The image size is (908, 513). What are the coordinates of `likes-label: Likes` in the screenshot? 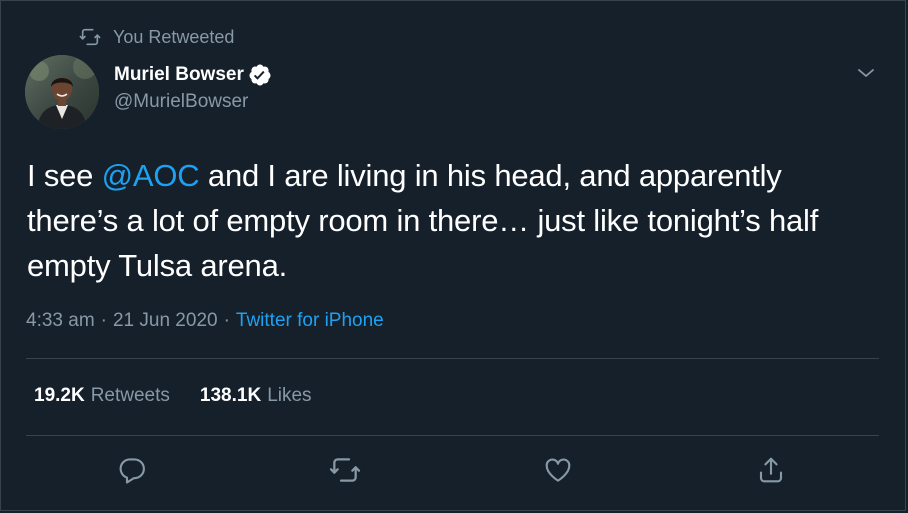 It's located at (289, 395).